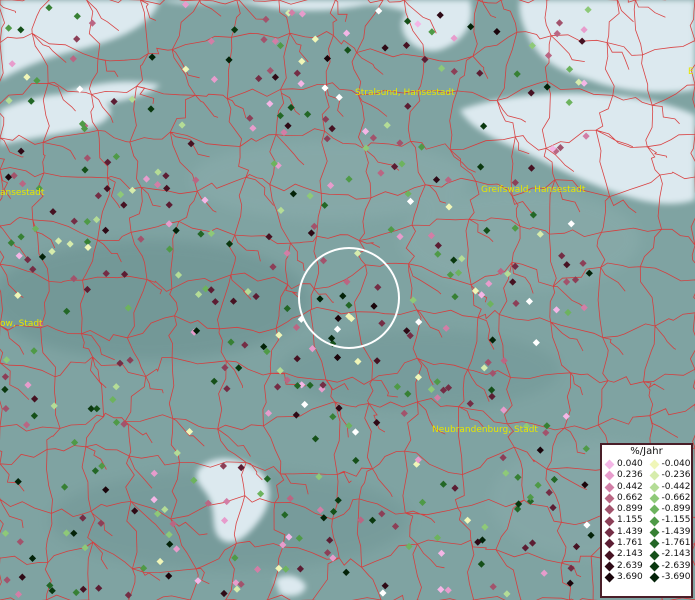  What do you see at coordinates (630, 486) in the screenshot?
I see `legend-value: 0.442` at bounding box center [630, 486].